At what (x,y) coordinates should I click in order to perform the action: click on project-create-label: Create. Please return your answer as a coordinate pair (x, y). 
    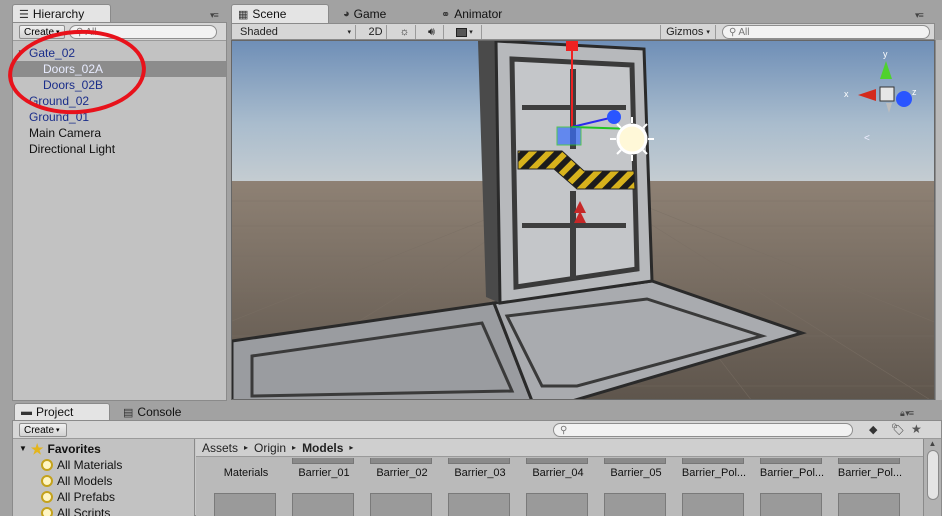
    Looking at the image, I should click on (39, 430).